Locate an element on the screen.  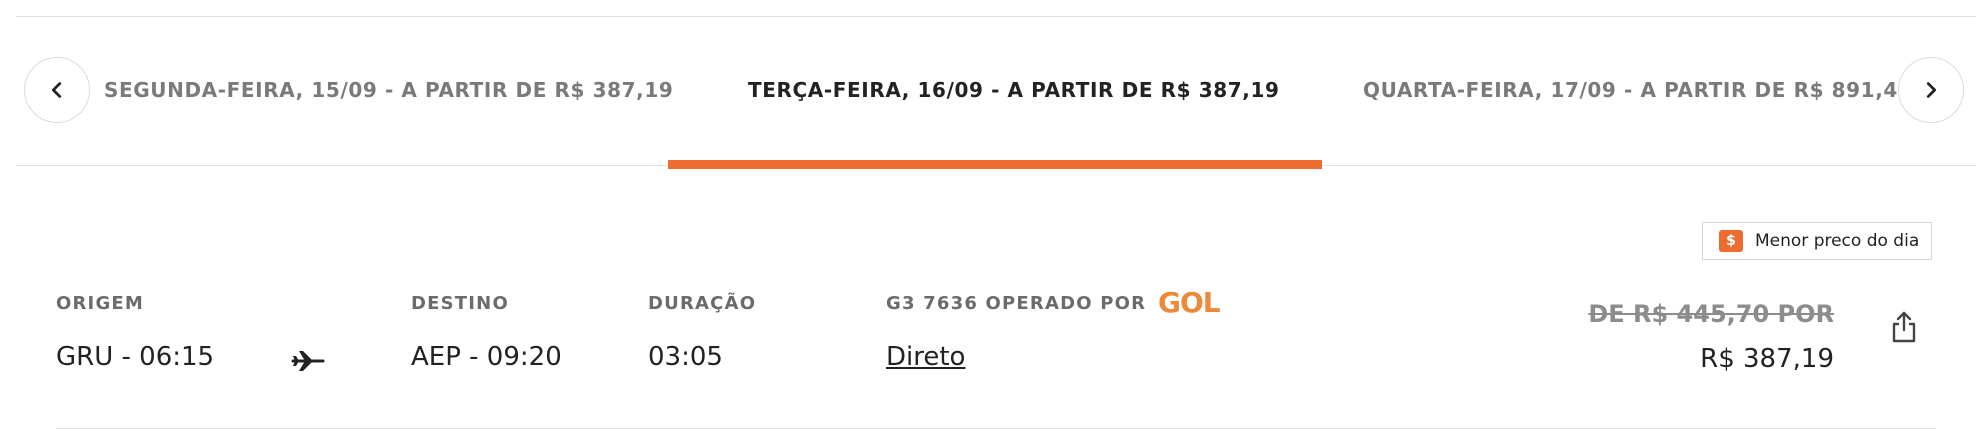
duration-value: 03:05 is located at coordinates (685, 357).